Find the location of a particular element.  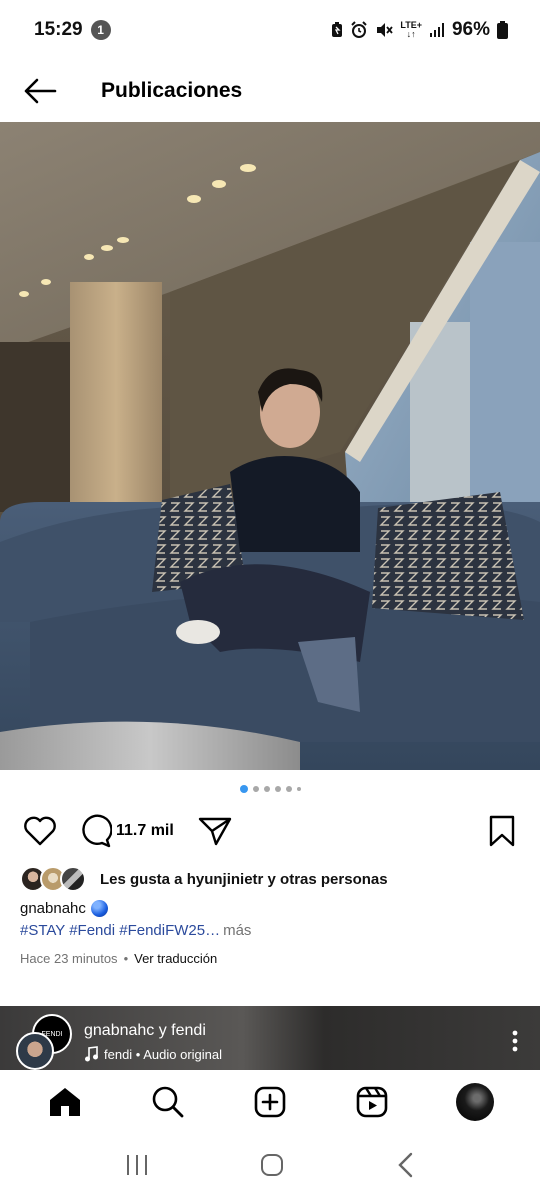

nav-home is located at coordinates (65, 1102).